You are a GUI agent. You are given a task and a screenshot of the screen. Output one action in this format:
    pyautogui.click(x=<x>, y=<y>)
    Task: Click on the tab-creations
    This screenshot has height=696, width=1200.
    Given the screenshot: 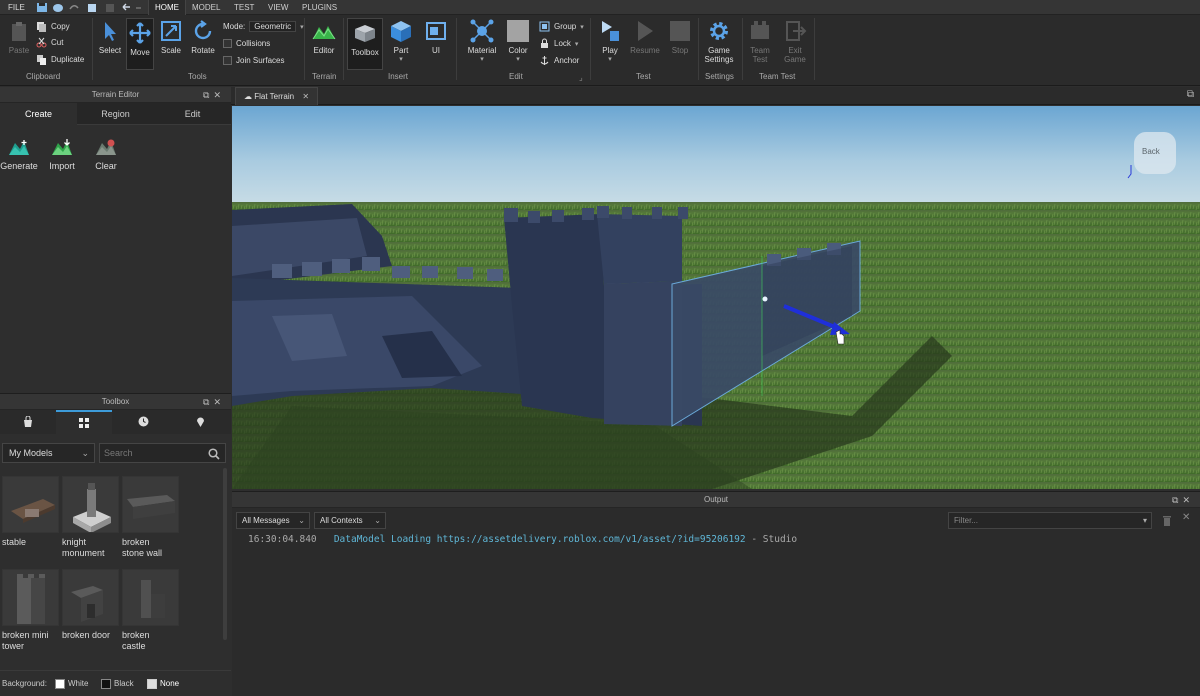 What is the action you would take?
    pyautogui.click(x=201, y=422)
    